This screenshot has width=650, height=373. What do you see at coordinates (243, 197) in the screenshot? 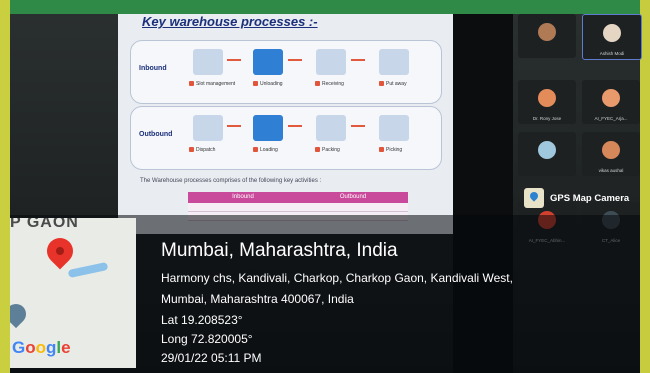
I see `table-header-cell: Inbound` at bounding box center [243, 197].